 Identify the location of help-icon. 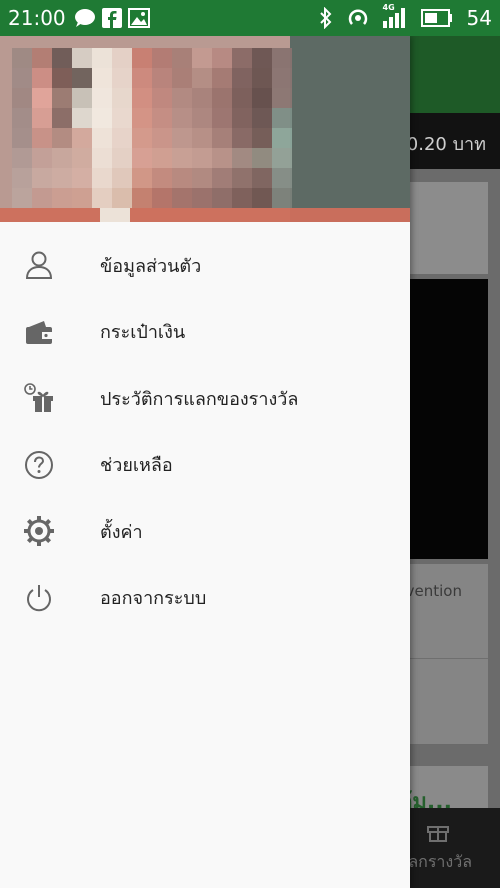
(39, 465).